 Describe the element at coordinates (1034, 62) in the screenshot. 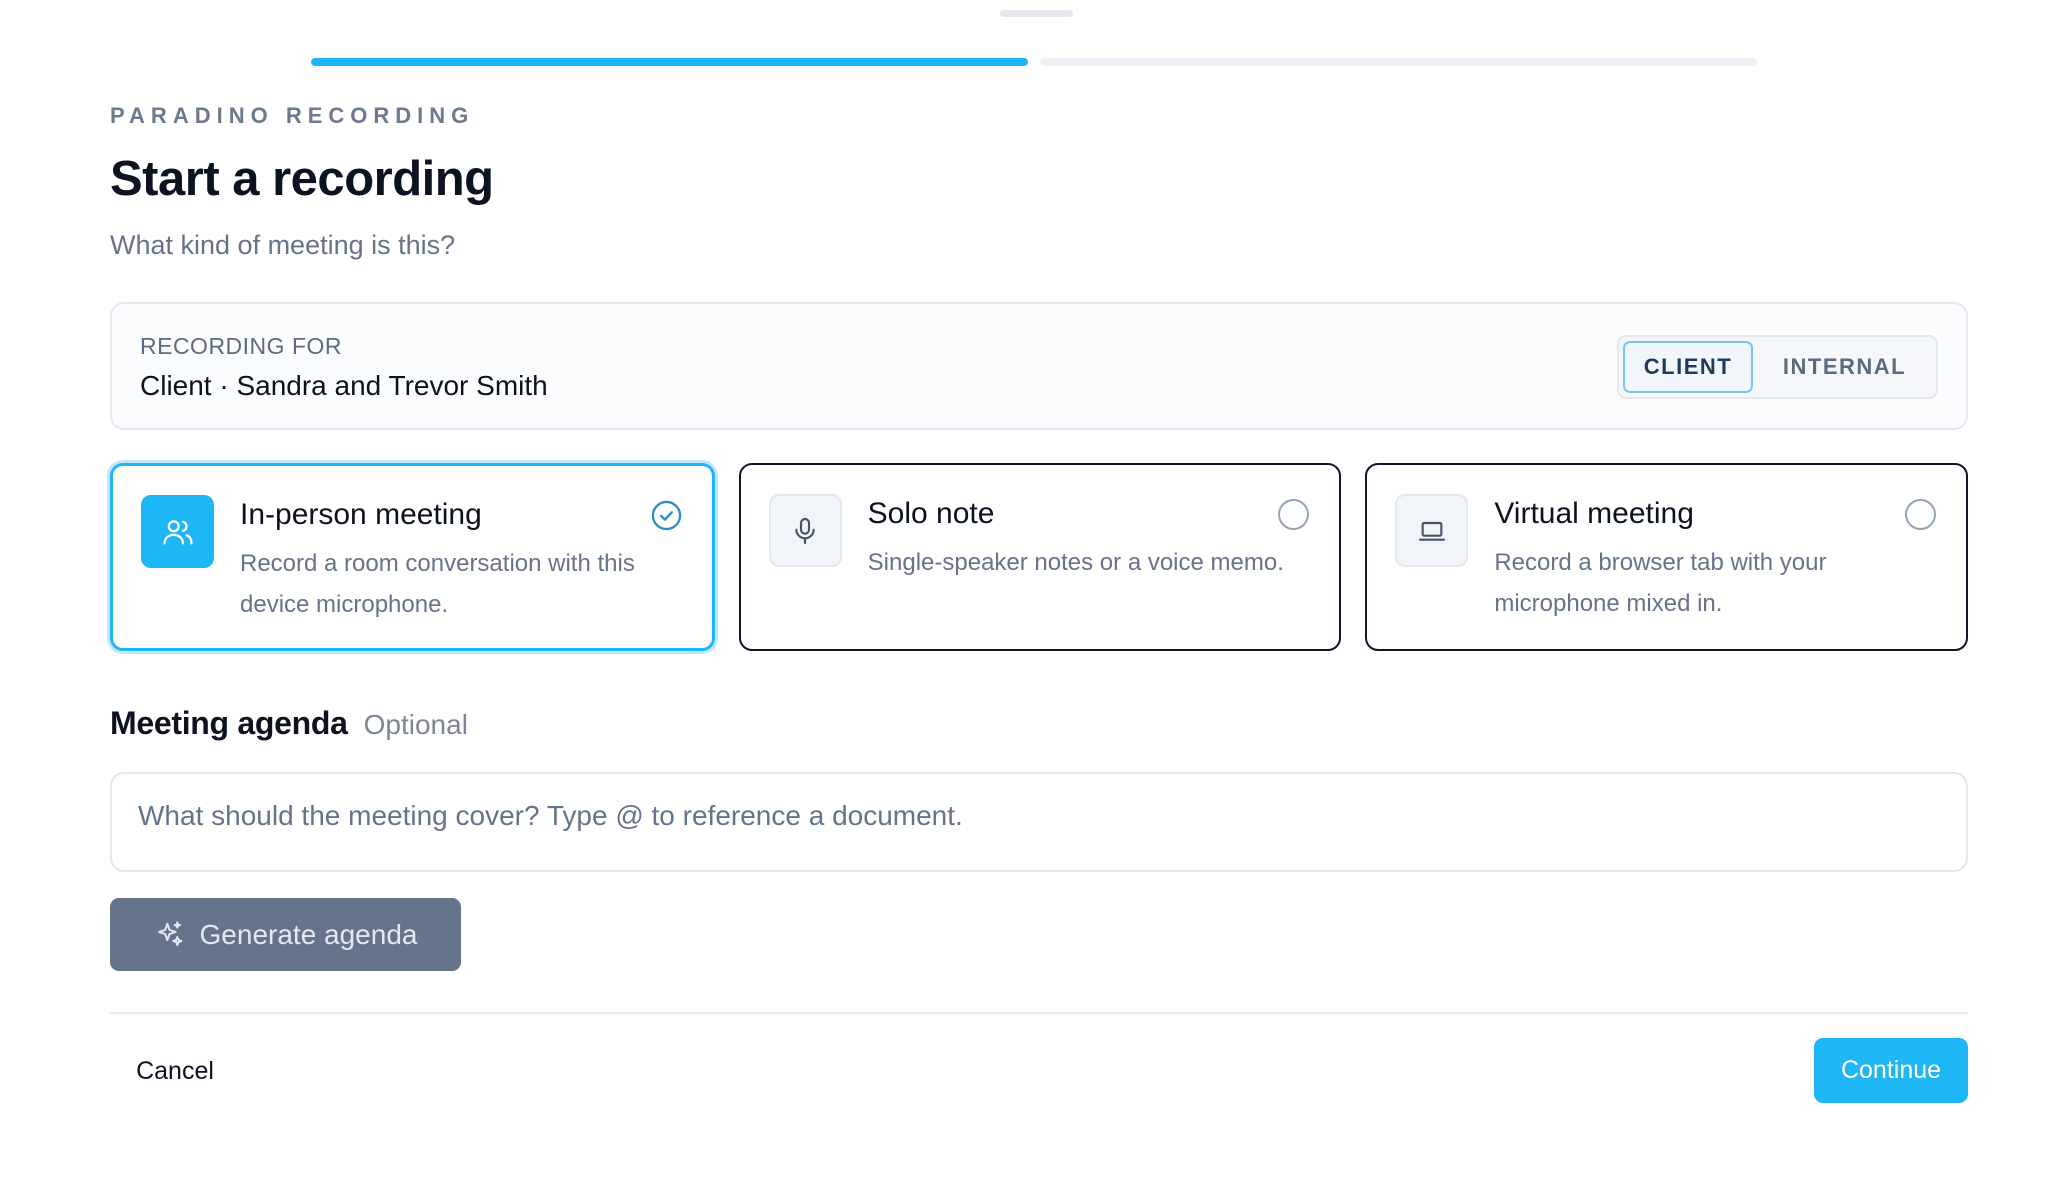

I see `step-progress` at that location.